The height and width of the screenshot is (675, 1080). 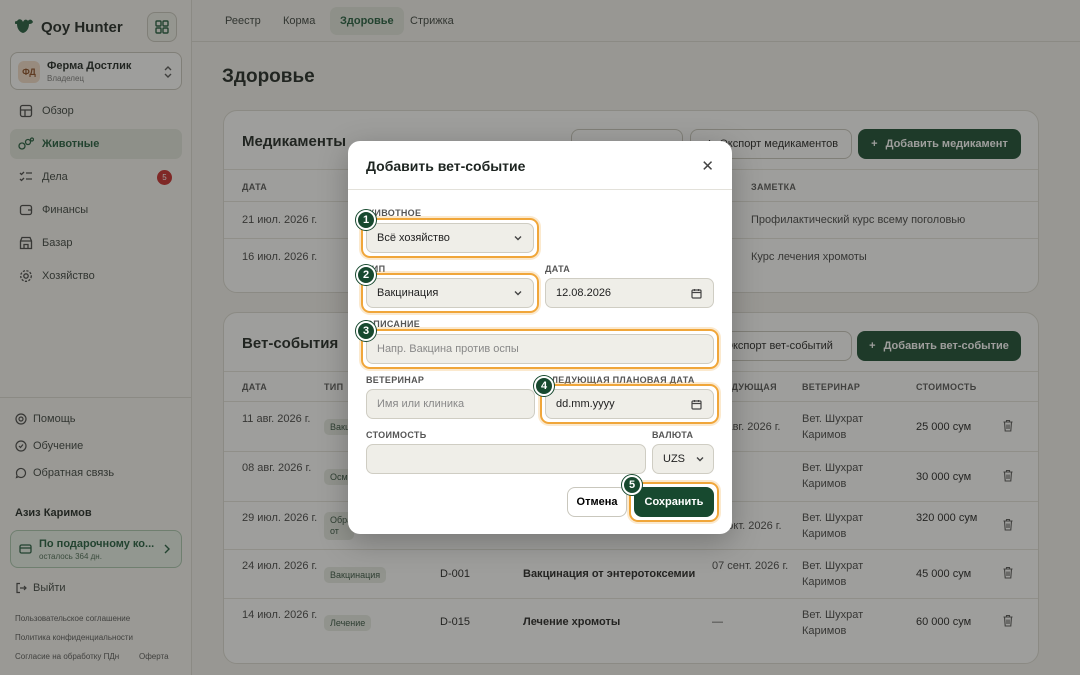 What do you see at coordinates (629, 293) in the screenshot?
I see `date-input: 12.08.2026` at bounding box center [629, 293].